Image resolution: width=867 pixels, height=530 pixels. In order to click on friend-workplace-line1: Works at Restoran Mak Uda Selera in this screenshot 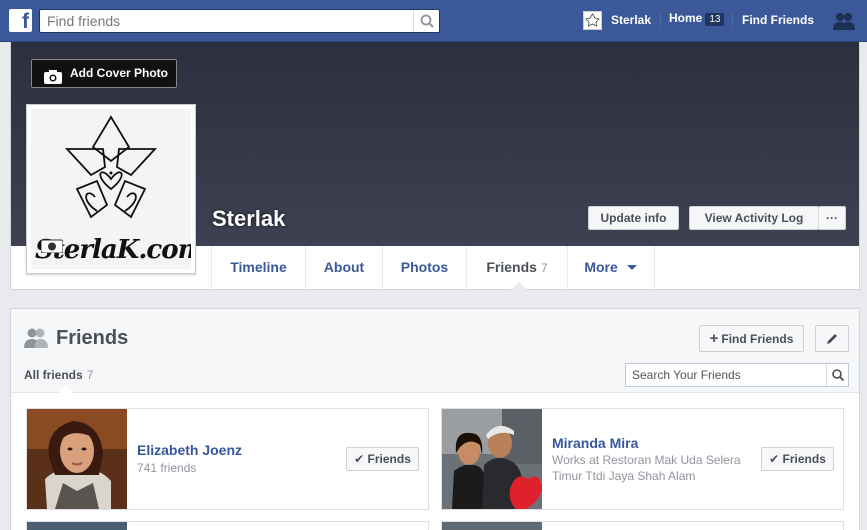, I will do `click(646, 460)`.